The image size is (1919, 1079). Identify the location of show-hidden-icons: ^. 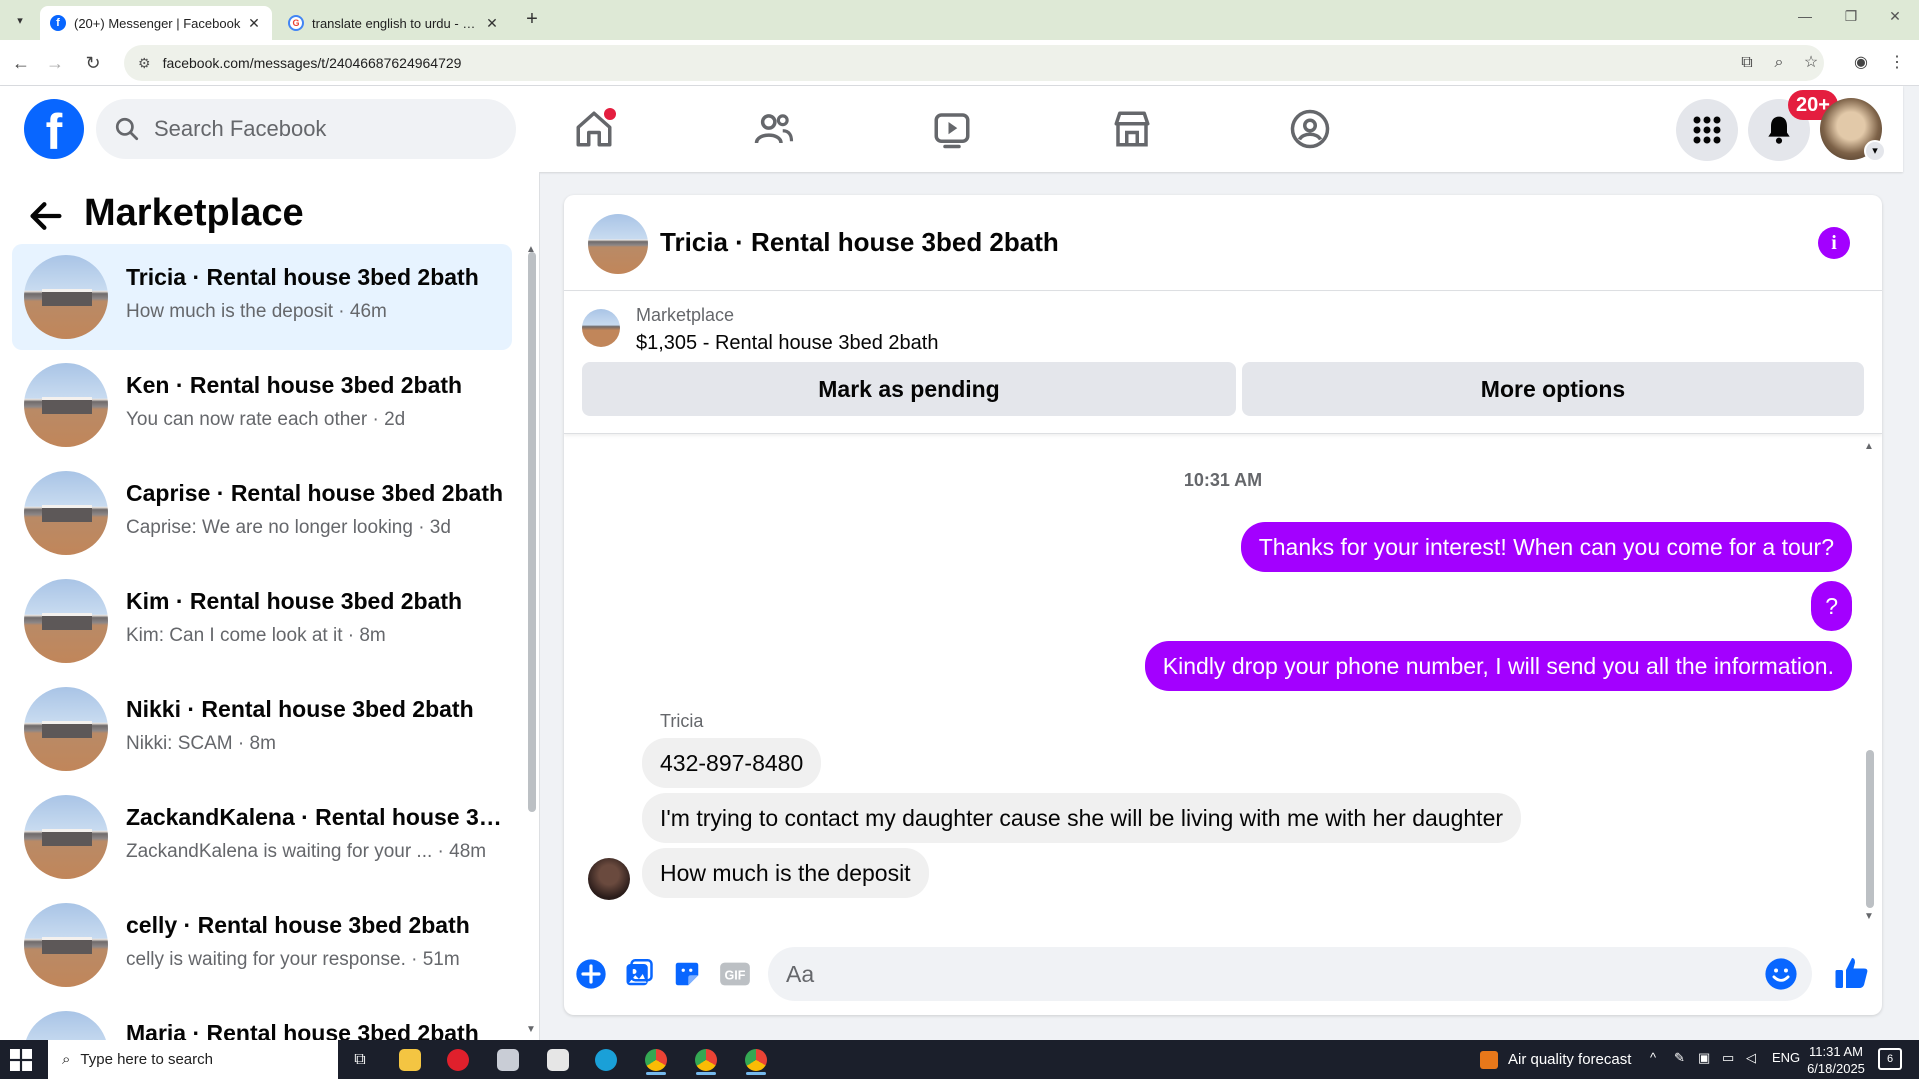
(1653, 1057).